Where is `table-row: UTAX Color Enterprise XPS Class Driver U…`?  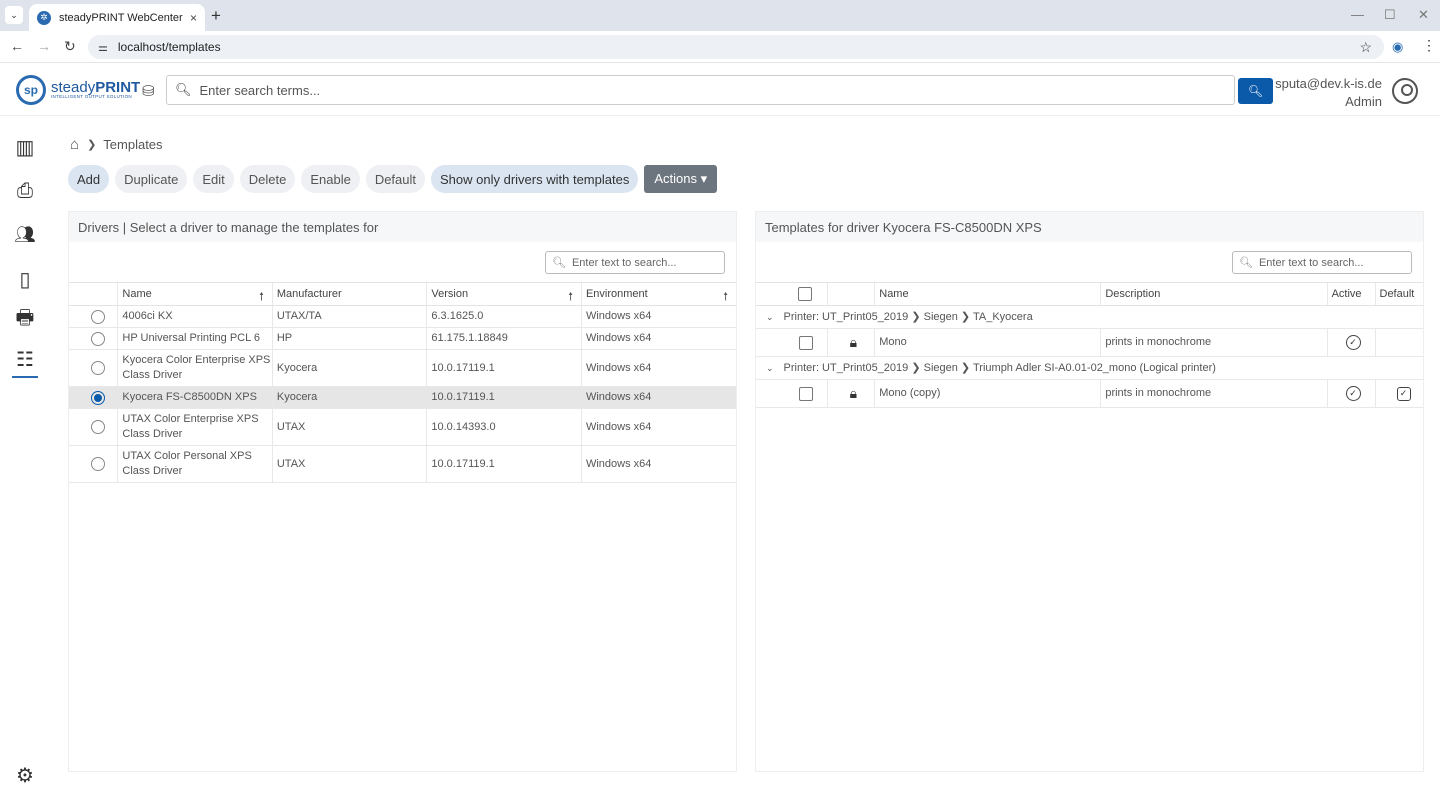
table-row: UTAX Color Enterprise XPS Class Driver U… is located at coordinates (402, 427).